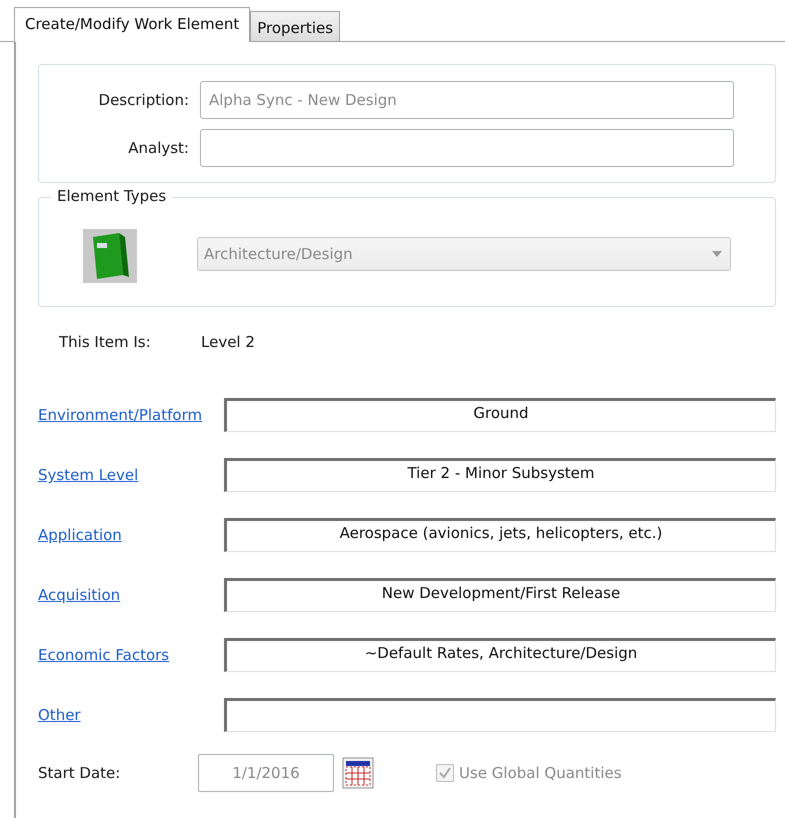 Image resolution: width=785 pixels, height=818 pixels. What do you see at coordinates (111, 196) in the screenshot?
I see `group-legend: Element Types` at bounding box center [111, 196].